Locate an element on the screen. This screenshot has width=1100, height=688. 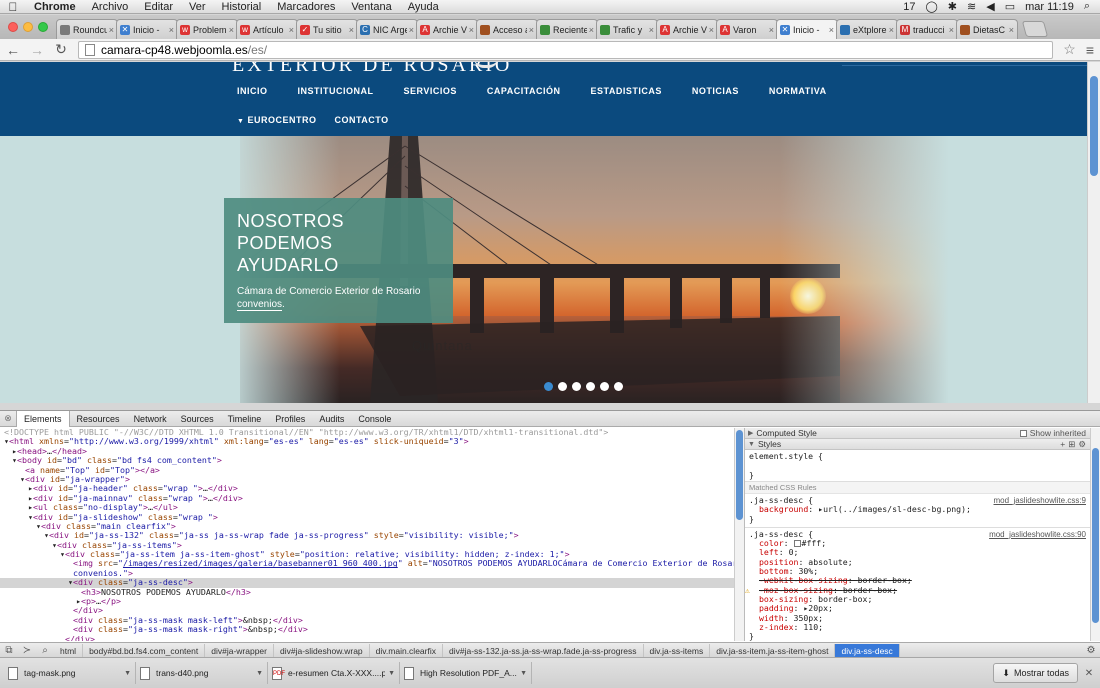
inspect-search-icon: ⌕ is located at coordinates (45, 650).